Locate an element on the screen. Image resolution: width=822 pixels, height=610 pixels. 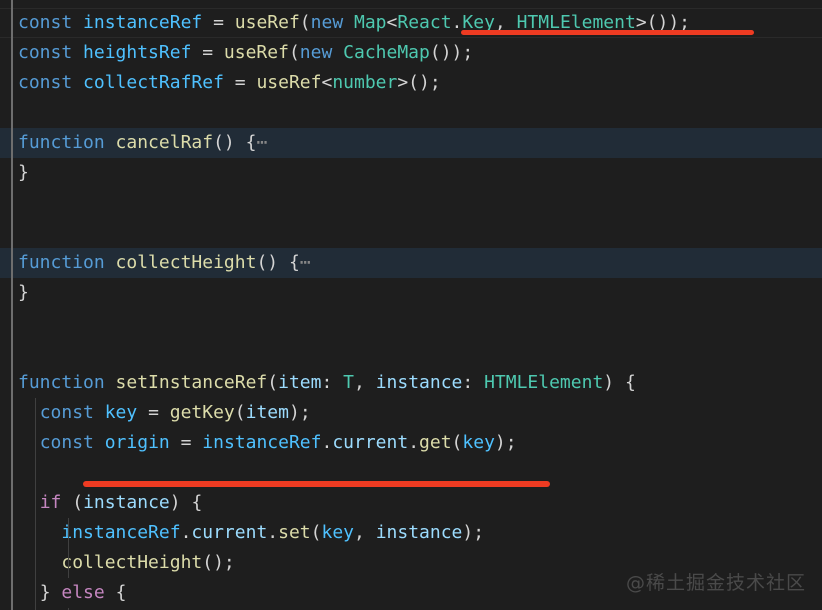
code-token: instance is located at coordinates (419, 382).